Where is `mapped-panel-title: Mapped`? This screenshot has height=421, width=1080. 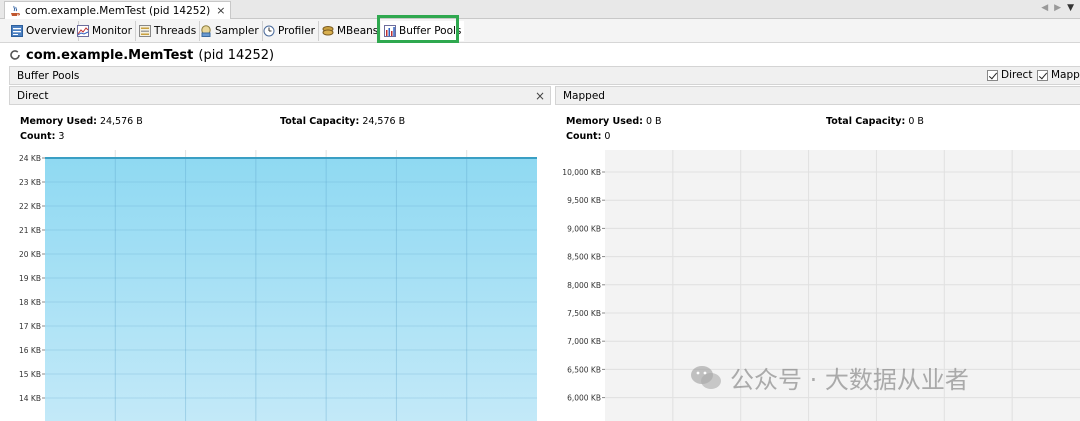 mapped-panel-title: Mapped is located at coordinates (584, 95).